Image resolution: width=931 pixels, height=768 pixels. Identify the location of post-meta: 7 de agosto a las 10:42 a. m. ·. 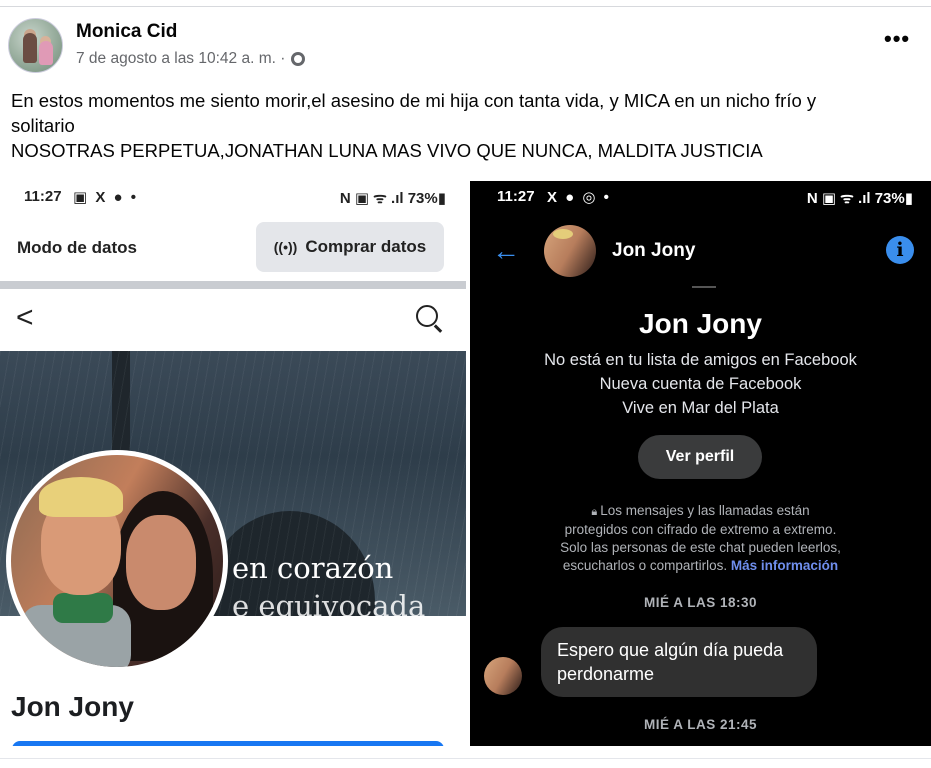
(191, 59).